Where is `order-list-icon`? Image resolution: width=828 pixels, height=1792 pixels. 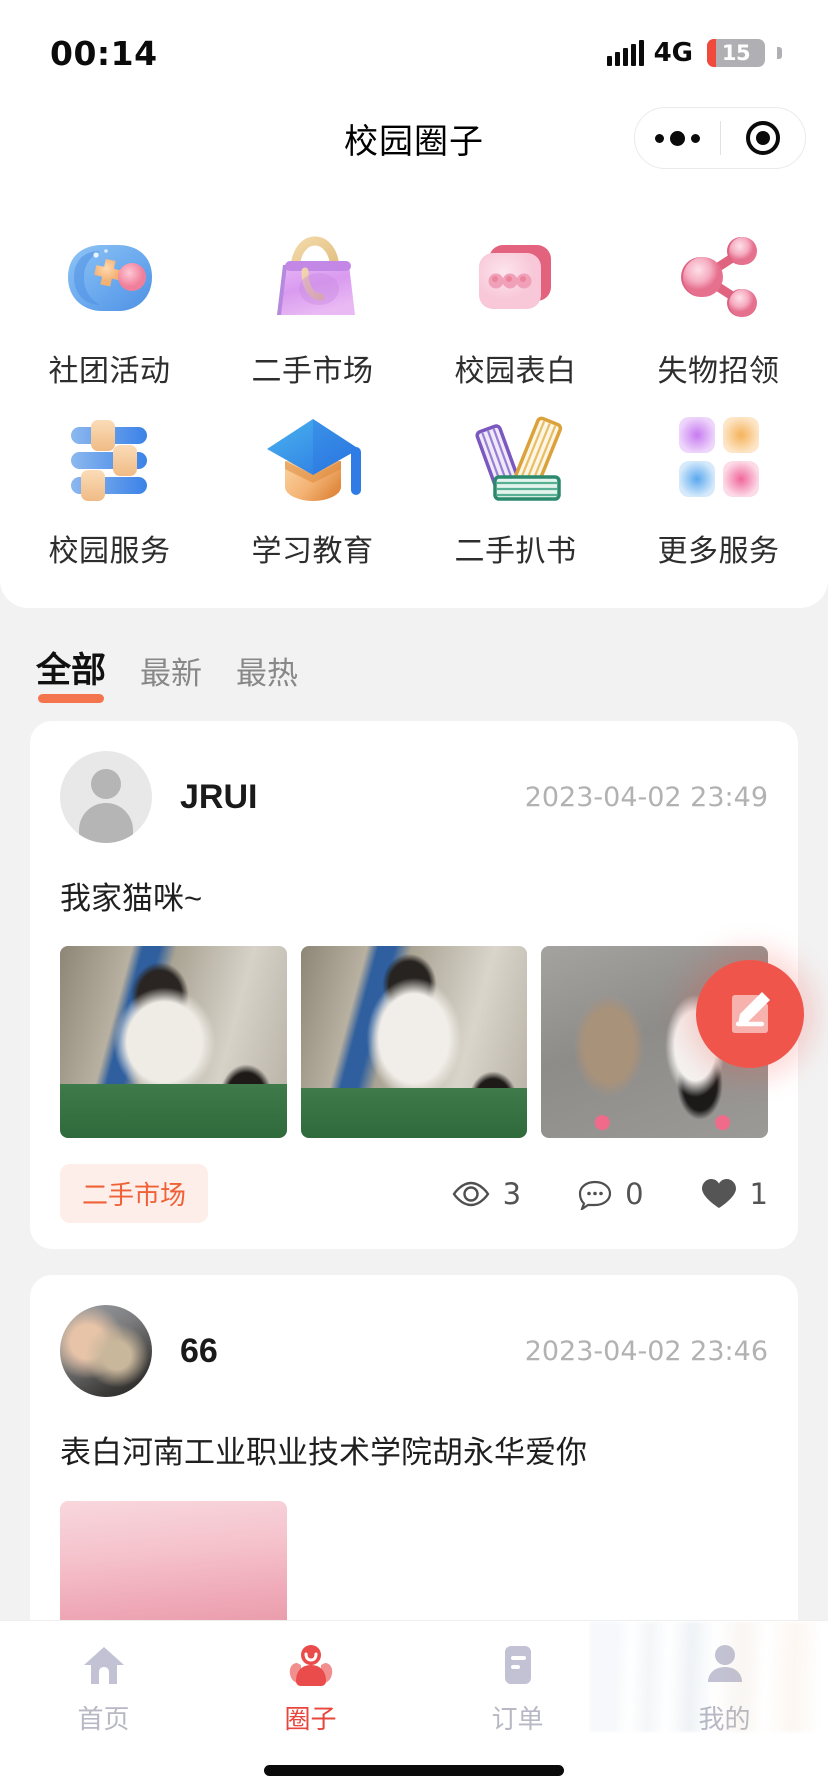 order-list-icon is located at coordinates (518, 1665).